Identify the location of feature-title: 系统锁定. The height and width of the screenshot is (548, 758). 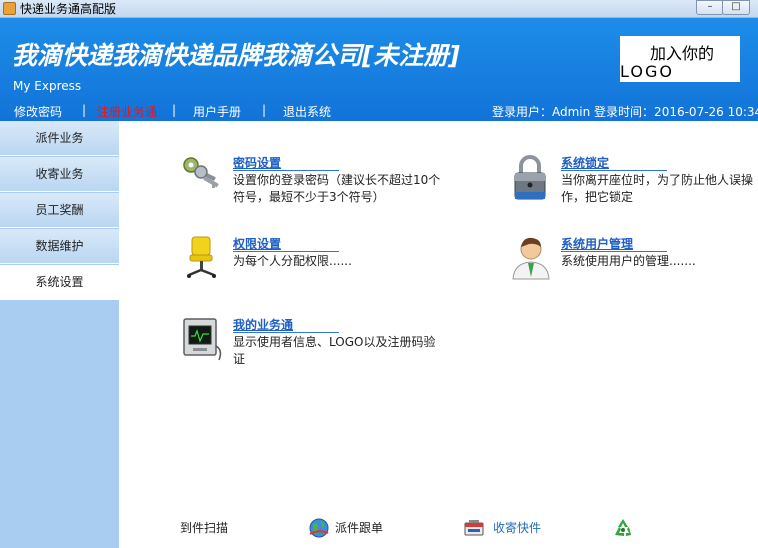
(585, 162).